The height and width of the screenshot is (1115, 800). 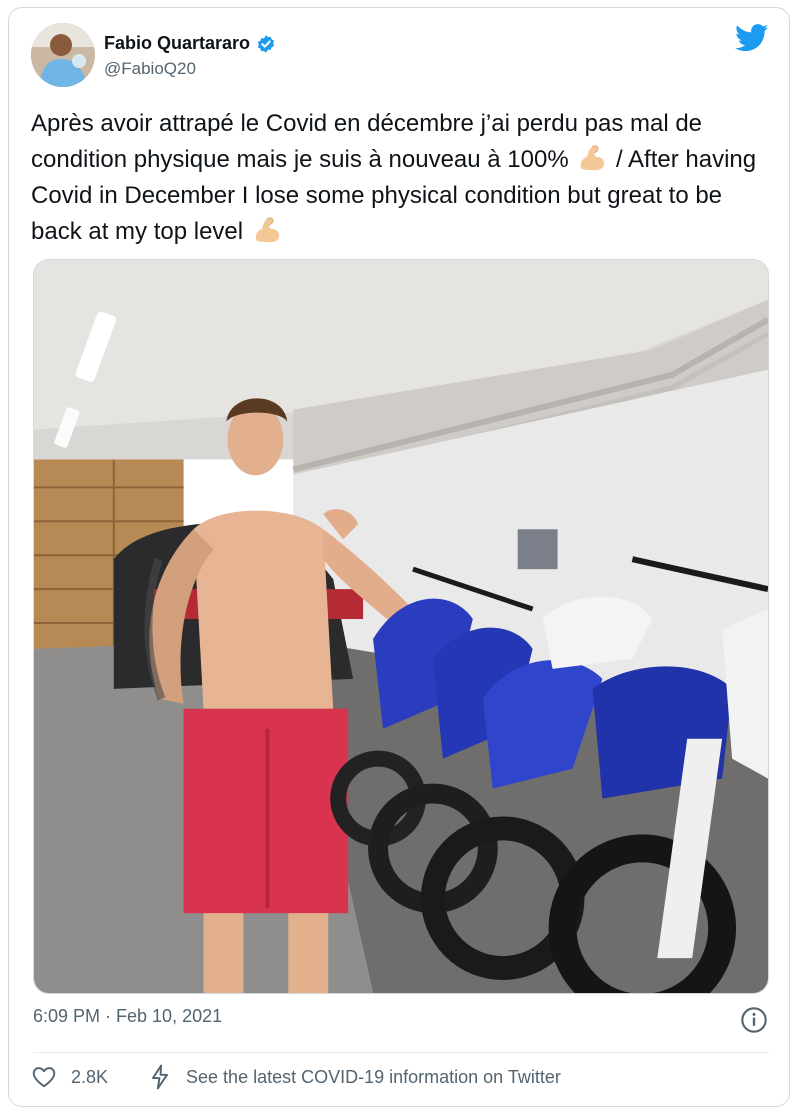 What do you see at coordinates (401, 1052) in the screenshot?
I see `divider` at bounding box center [401, 1052].